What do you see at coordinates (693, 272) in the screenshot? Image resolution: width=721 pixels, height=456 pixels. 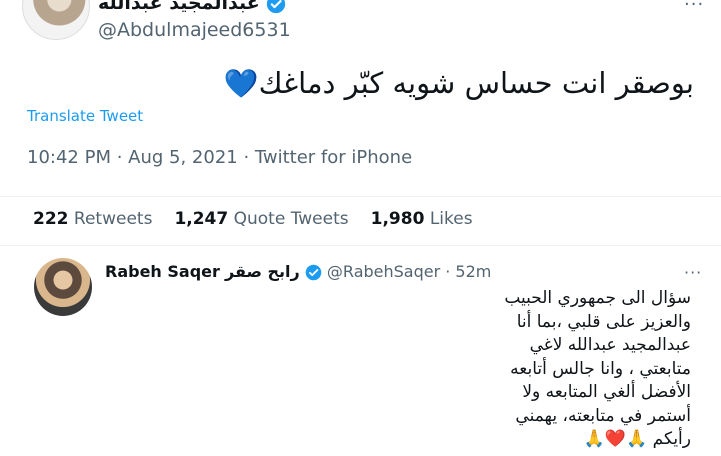 I see `reply-more-options-icon: ···` at bounding box center [693, 272].